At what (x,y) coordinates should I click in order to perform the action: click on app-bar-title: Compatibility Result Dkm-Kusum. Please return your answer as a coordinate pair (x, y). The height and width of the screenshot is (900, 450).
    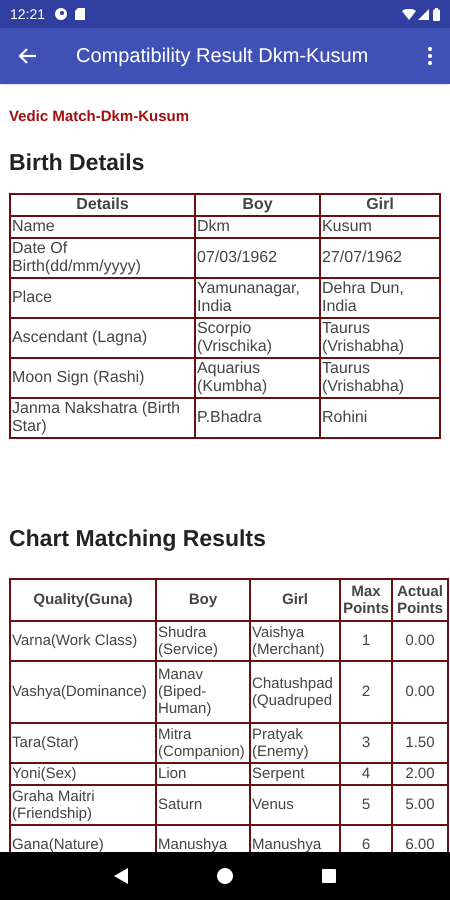
    Looking at the image, I should click on (223, 56).